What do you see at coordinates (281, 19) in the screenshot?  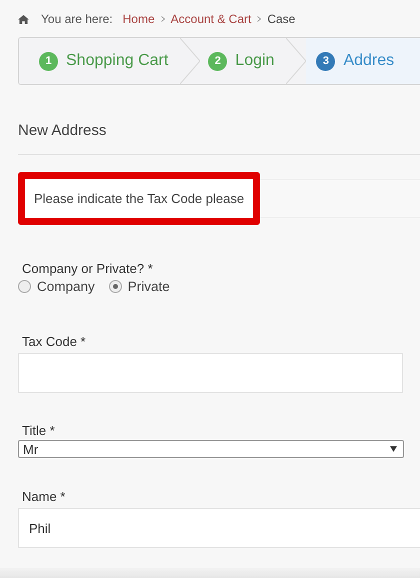 I see `breadcrumb-current: Case` at bounding box center [281, 19].